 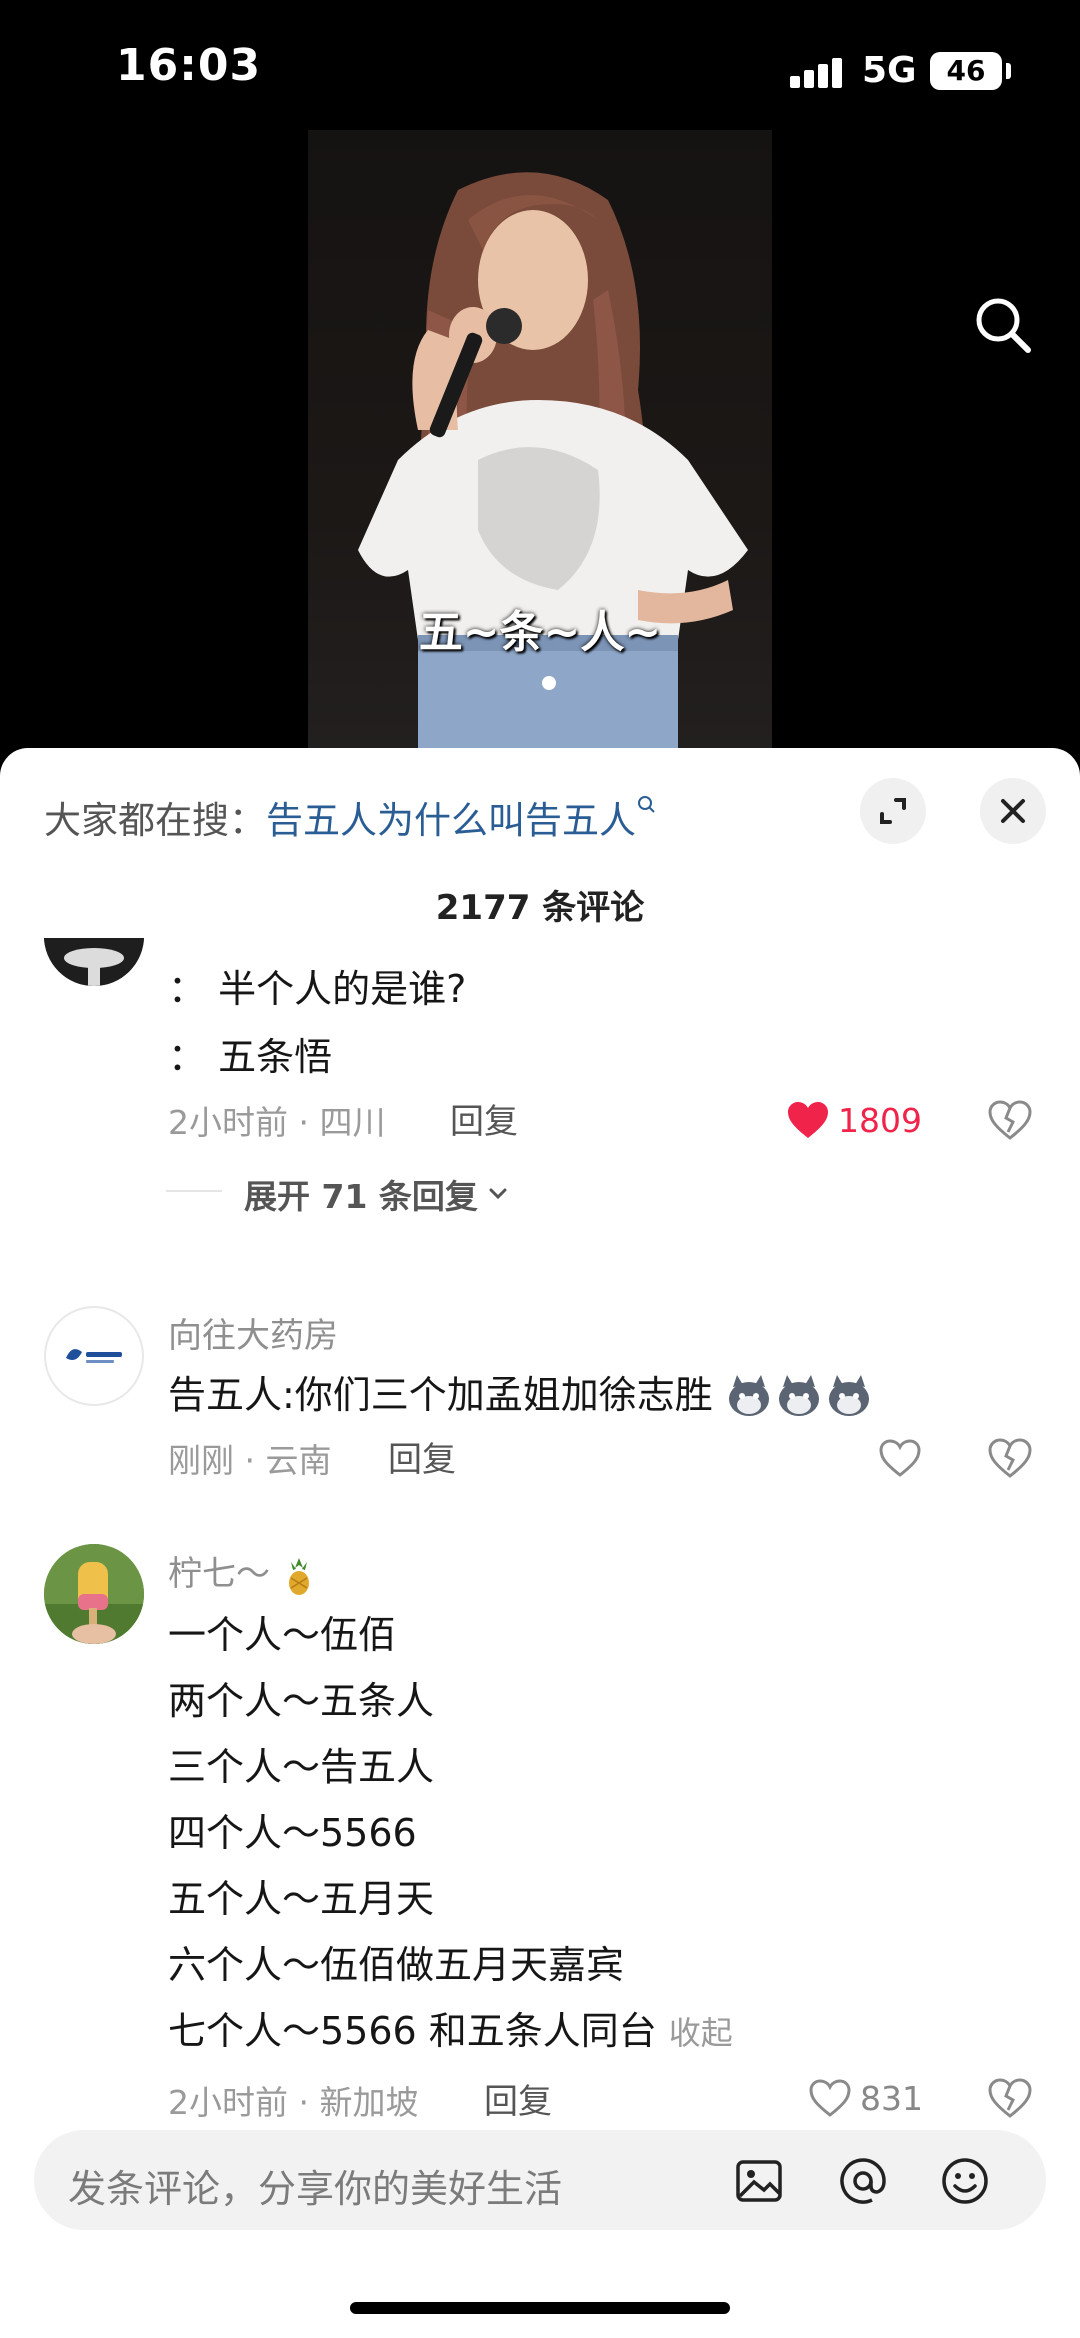 I want to click on emoji-icon, so click(x=965, y=2181).